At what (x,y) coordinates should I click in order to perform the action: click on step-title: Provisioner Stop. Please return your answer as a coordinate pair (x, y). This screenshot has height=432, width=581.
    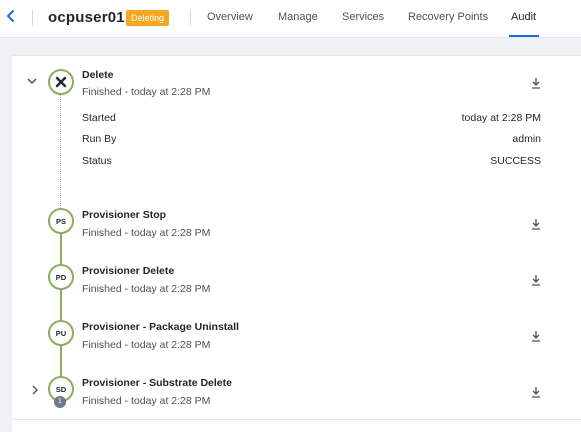
    Looking at the image, I should click on (124, 215).